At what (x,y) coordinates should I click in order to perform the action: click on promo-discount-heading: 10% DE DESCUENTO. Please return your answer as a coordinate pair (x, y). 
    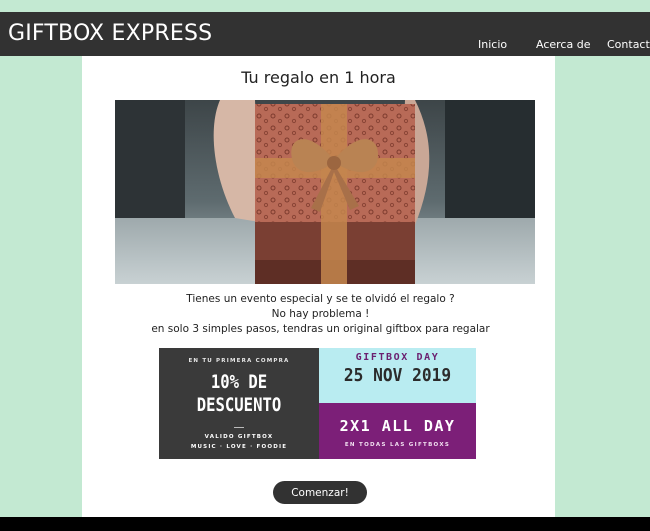
    Looking at the image, I should click on (238, 394).